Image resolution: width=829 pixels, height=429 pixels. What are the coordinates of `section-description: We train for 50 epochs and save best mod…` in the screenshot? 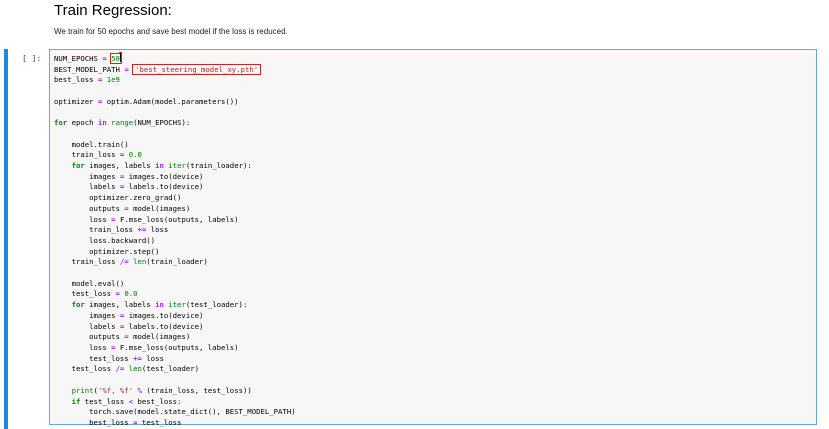 It's located at (171, 31).